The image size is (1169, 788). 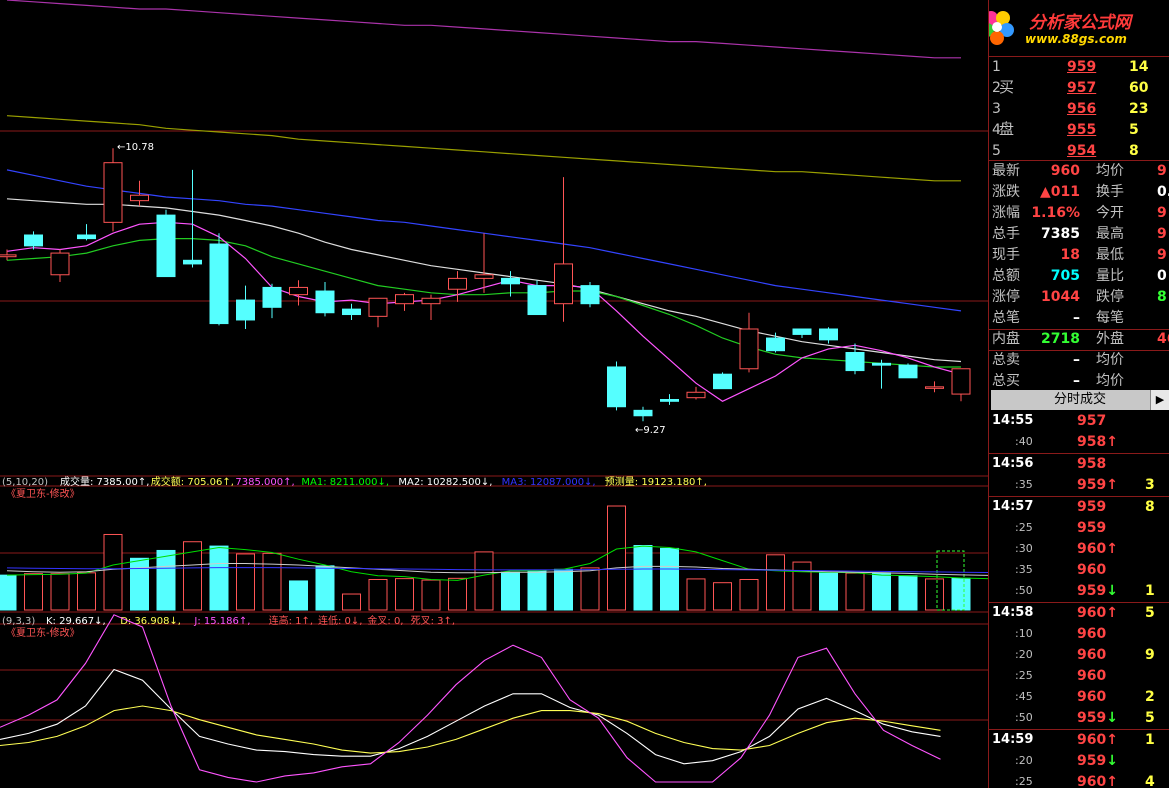 I want to click on tick-price: 959↓, so click(x=1097, y=591).